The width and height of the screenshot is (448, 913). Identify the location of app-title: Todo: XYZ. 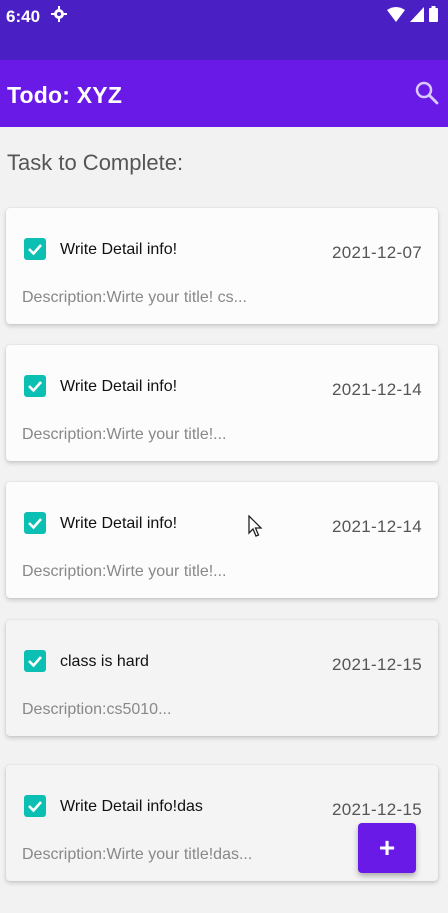
(65, 95).